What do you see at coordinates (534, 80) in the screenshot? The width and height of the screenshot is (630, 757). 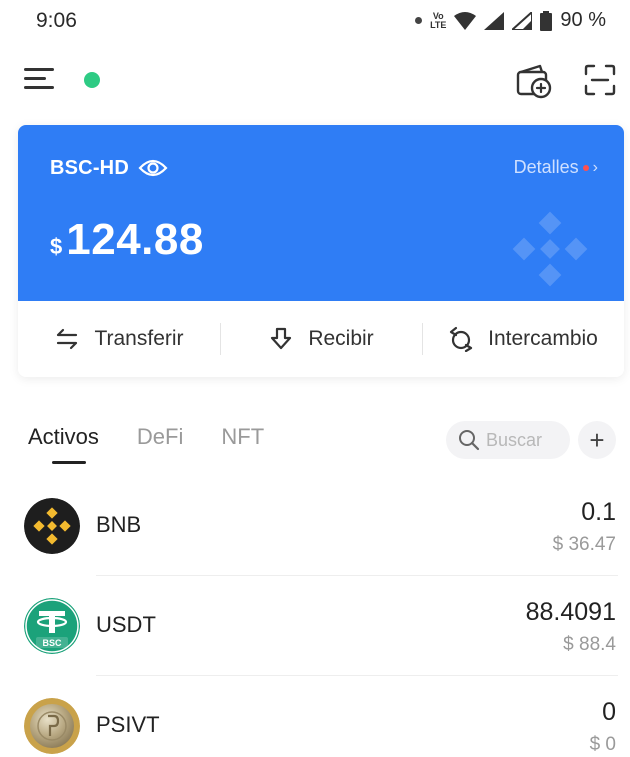 I see `wallet-add-icon` at bounding box center [534, 80].